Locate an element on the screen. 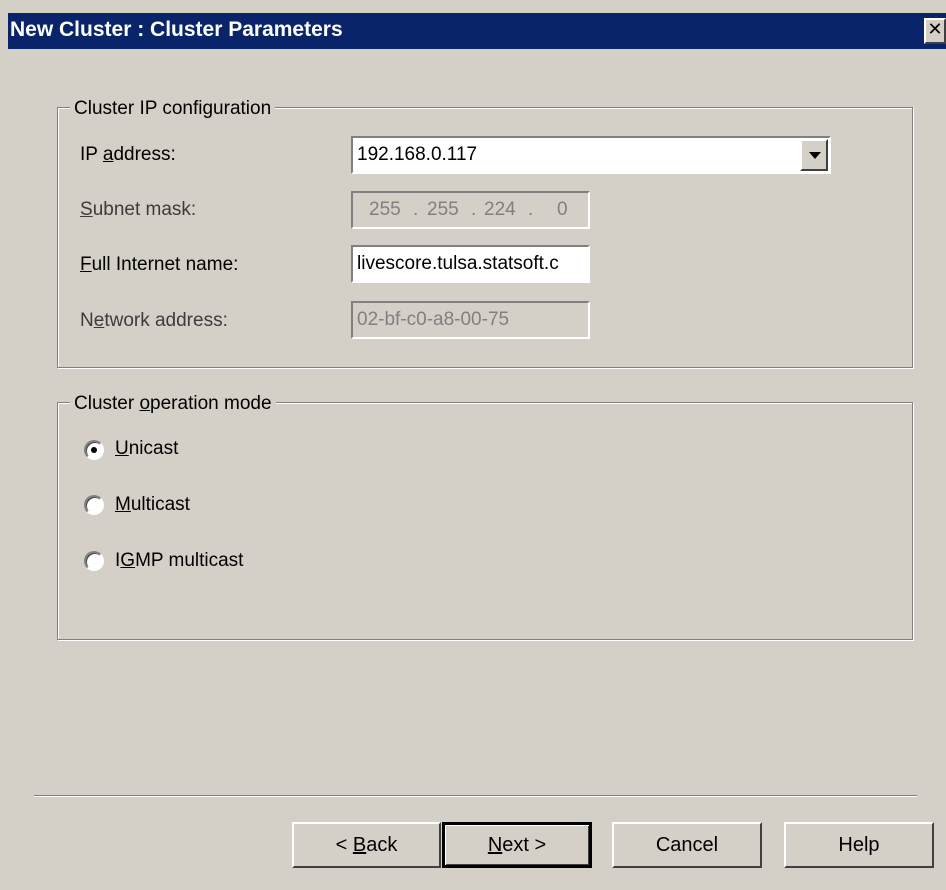  subnet-mask-field: 255 . 255 . 224 . 0 is located at coordinates (470, 210).